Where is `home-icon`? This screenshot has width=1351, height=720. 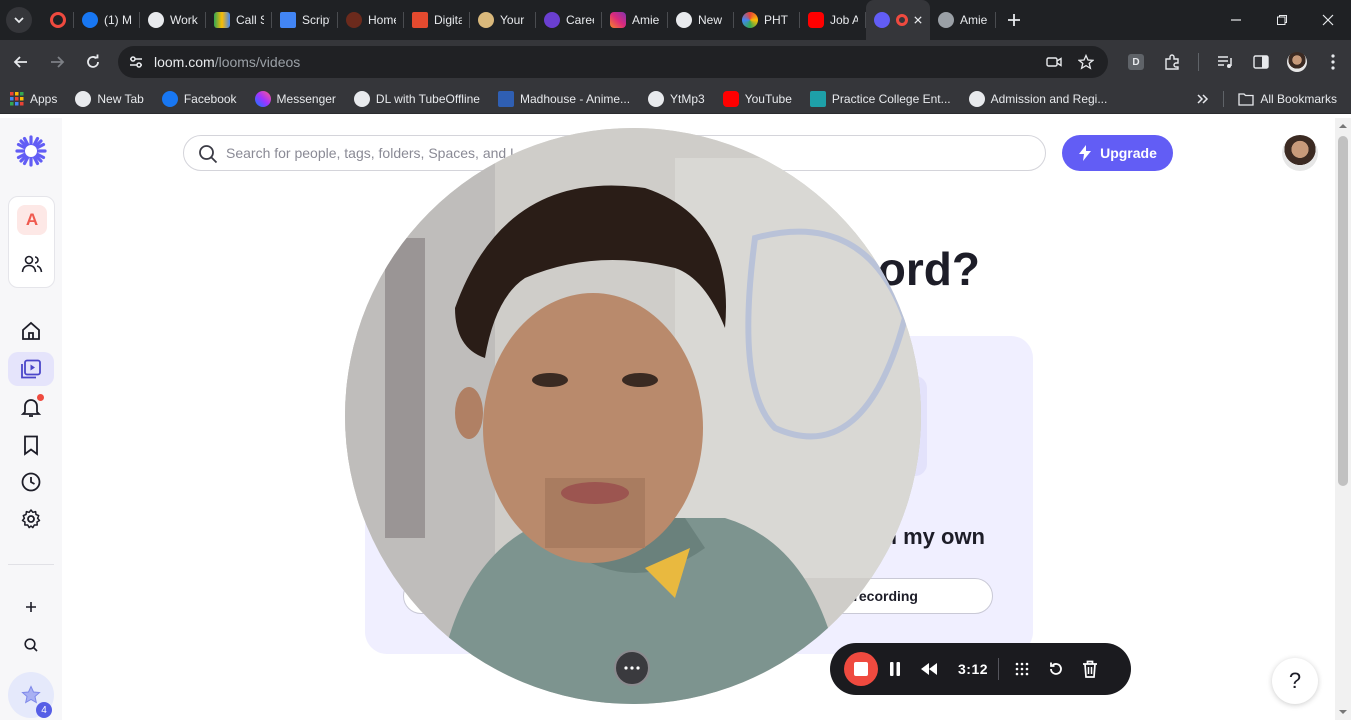
home-icon is located at coordinates (31, 330).